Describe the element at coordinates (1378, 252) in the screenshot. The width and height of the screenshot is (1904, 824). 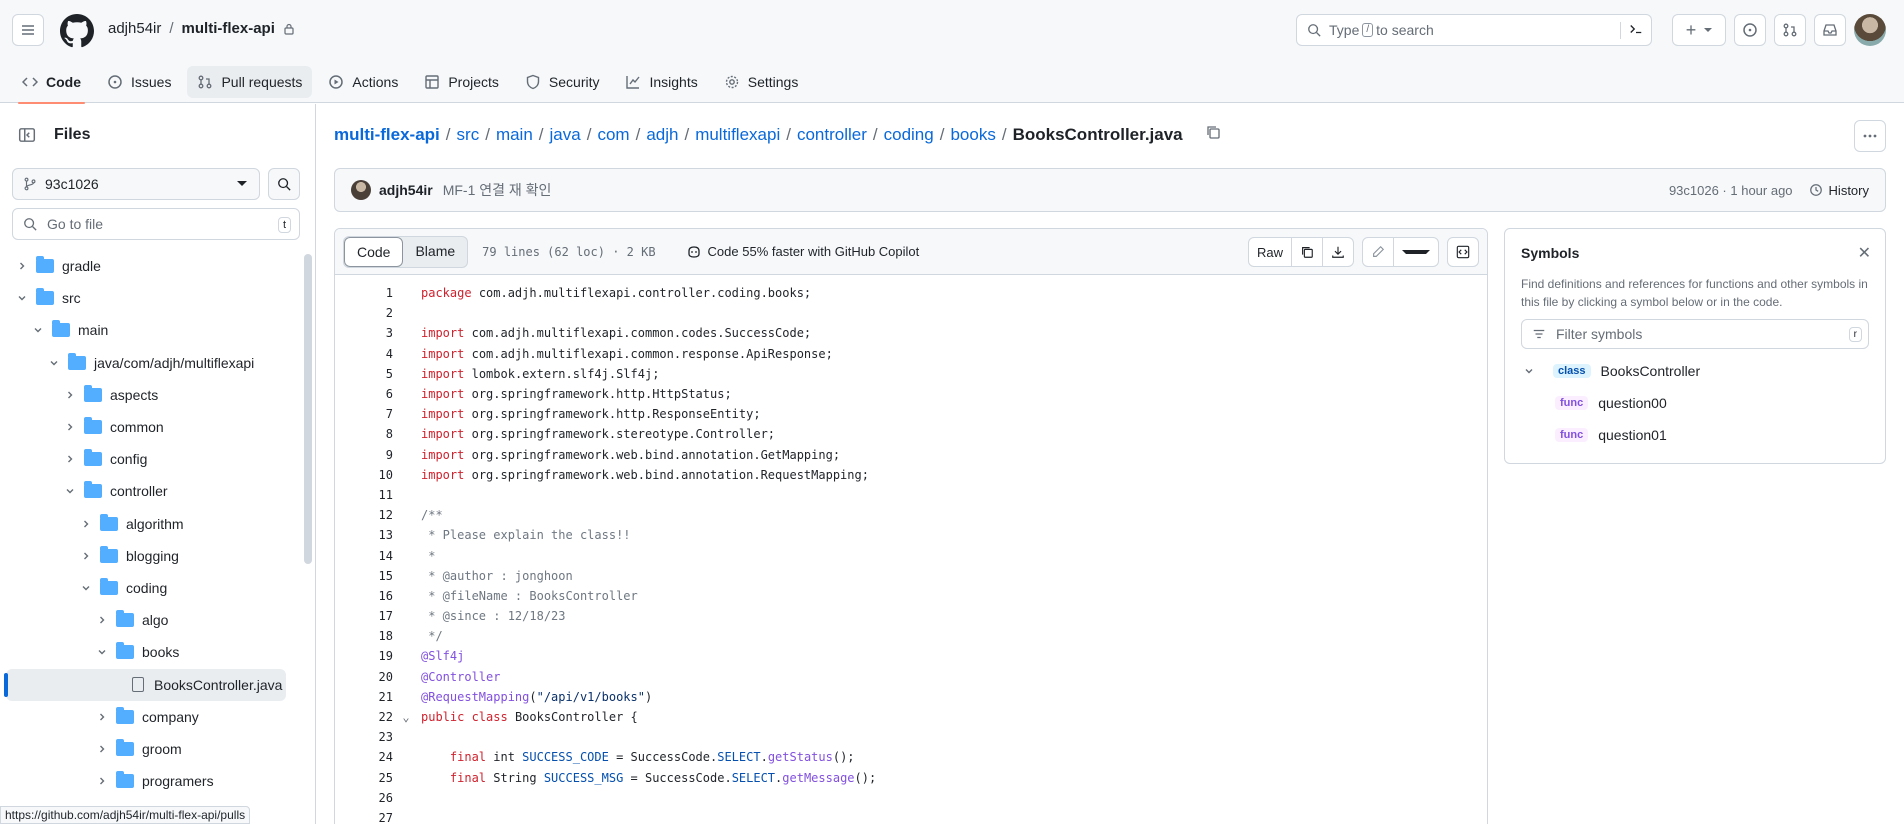
I see `edit-button` at that location.